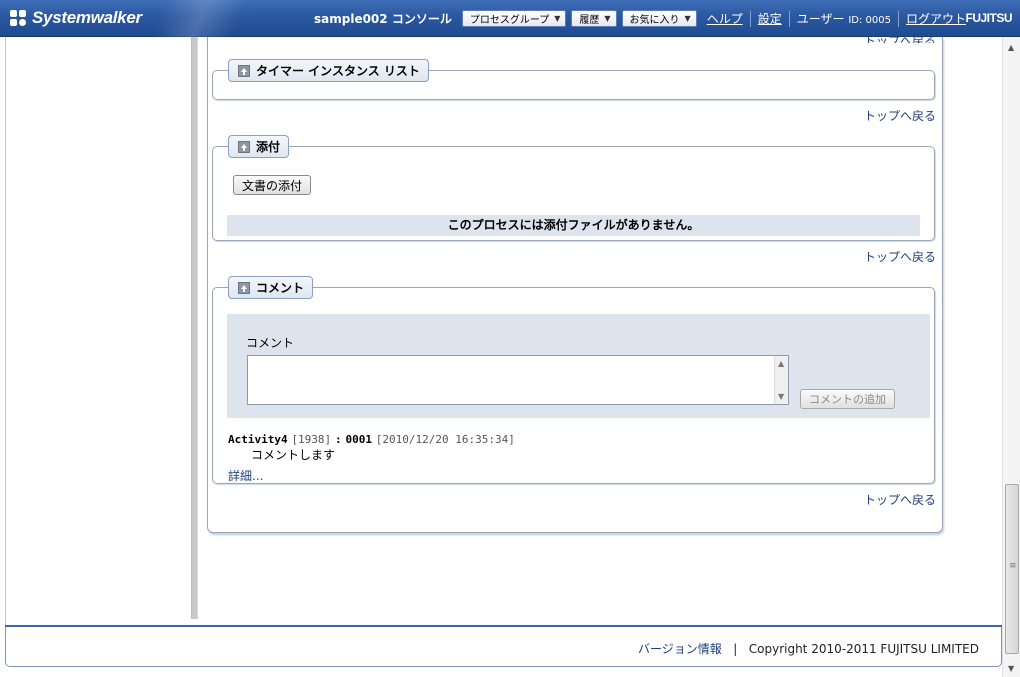 This screenshot has height=677, width=1020. I want to click on comment-activity: Activity4, so click(258, 439).